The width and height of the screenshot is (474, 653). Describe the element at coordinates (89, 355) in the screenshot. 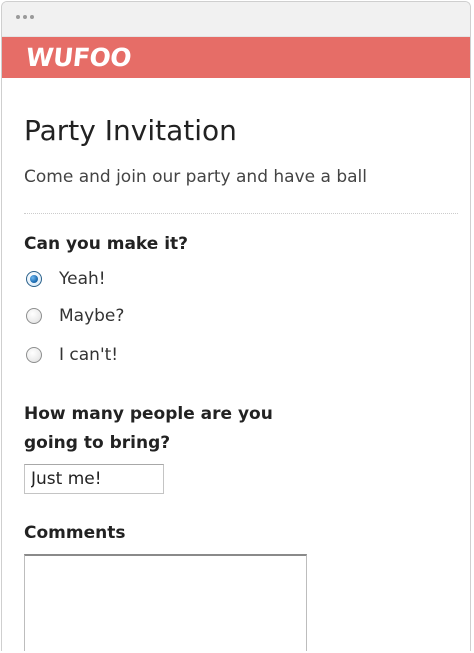

I see `radio-option-label: I can't!` at that location.